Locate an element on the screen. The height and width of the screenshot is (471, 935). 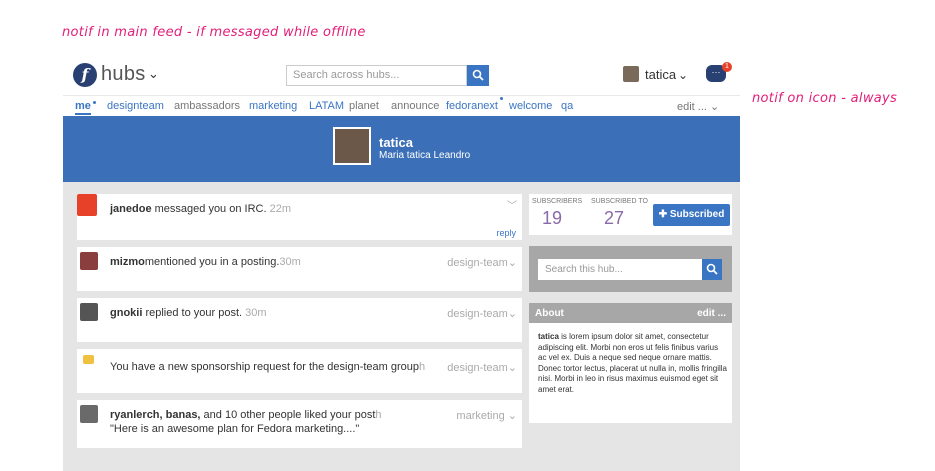
tab-welcome: welcome is located at coordinates (530, 106).